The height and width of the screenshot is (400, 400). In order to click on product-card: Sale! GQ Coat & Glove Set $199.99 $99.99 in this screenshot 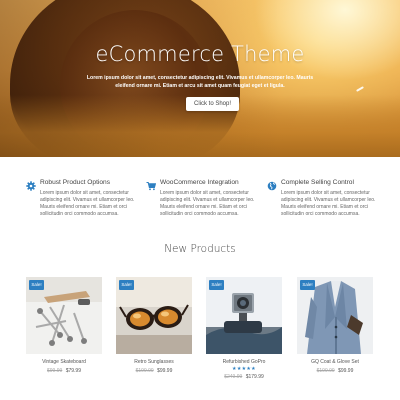, I will do `click(335, 332)`.